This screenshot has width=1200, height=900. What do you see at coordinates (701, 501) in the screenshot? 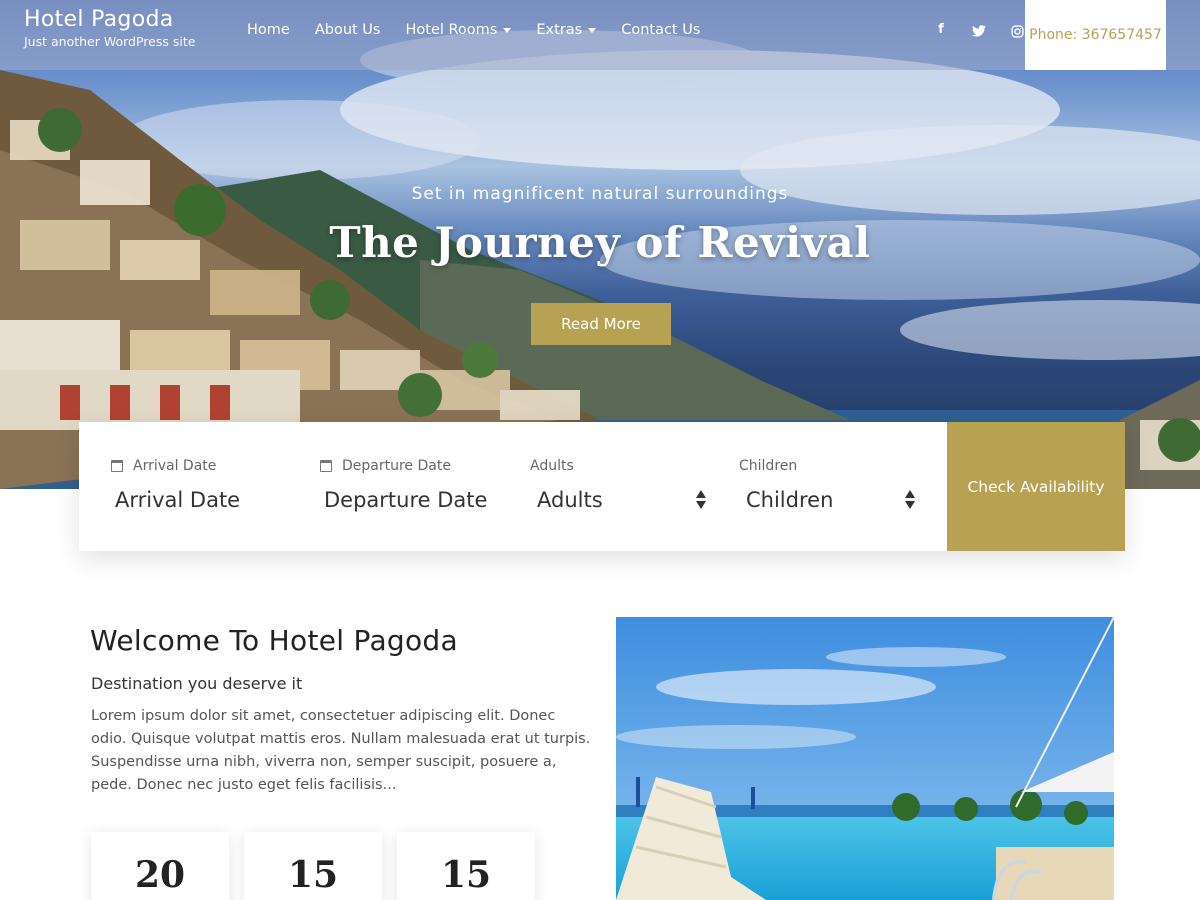
I see `adults-select-arrows-icon` at bounding box center [701, 501].